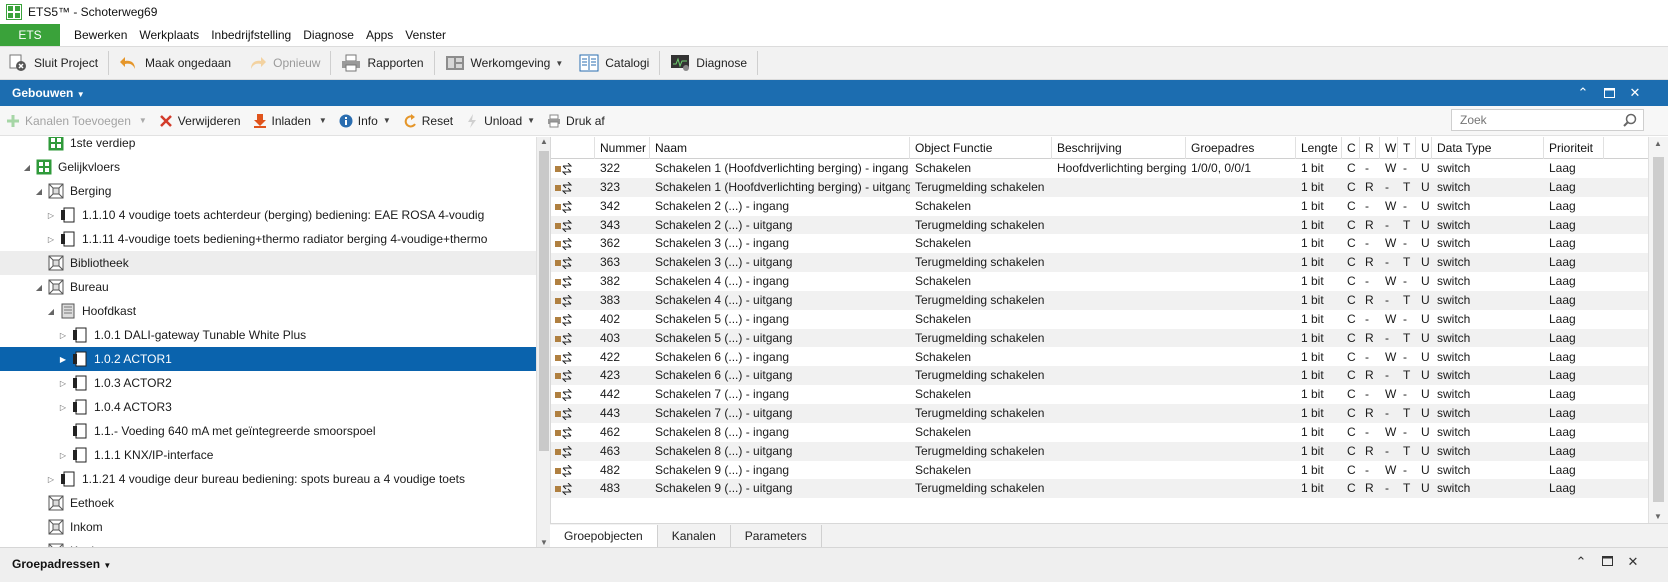 Image resolution: width=1668 pixels, height=582 pixels. Describe the element at coordinates (780, 148) in the screenshot. I see `column-header: Naam` at that location.